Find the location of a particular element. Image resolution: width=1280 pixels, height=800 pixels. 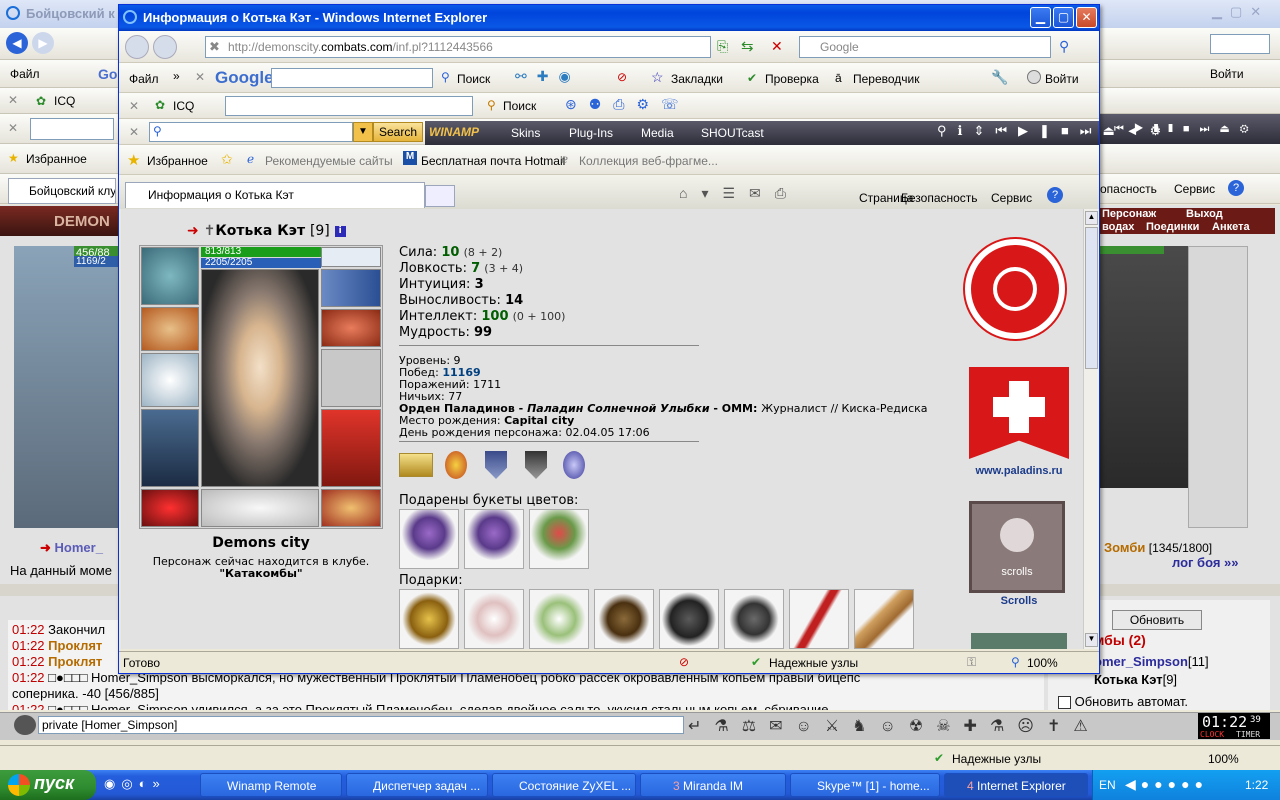

bookmark-star-icon: ☆ is located at coordinates (657, 77).